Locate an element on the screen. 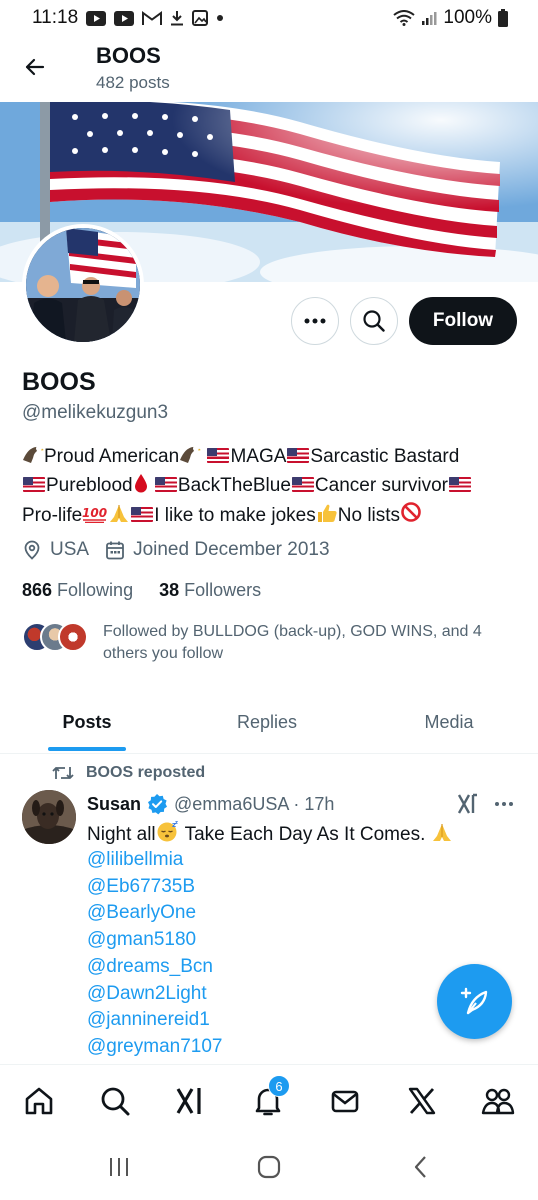 The width and height of the screenshot is (538, 1200). tab-replies: Replies is located at coordinates (267, 722).